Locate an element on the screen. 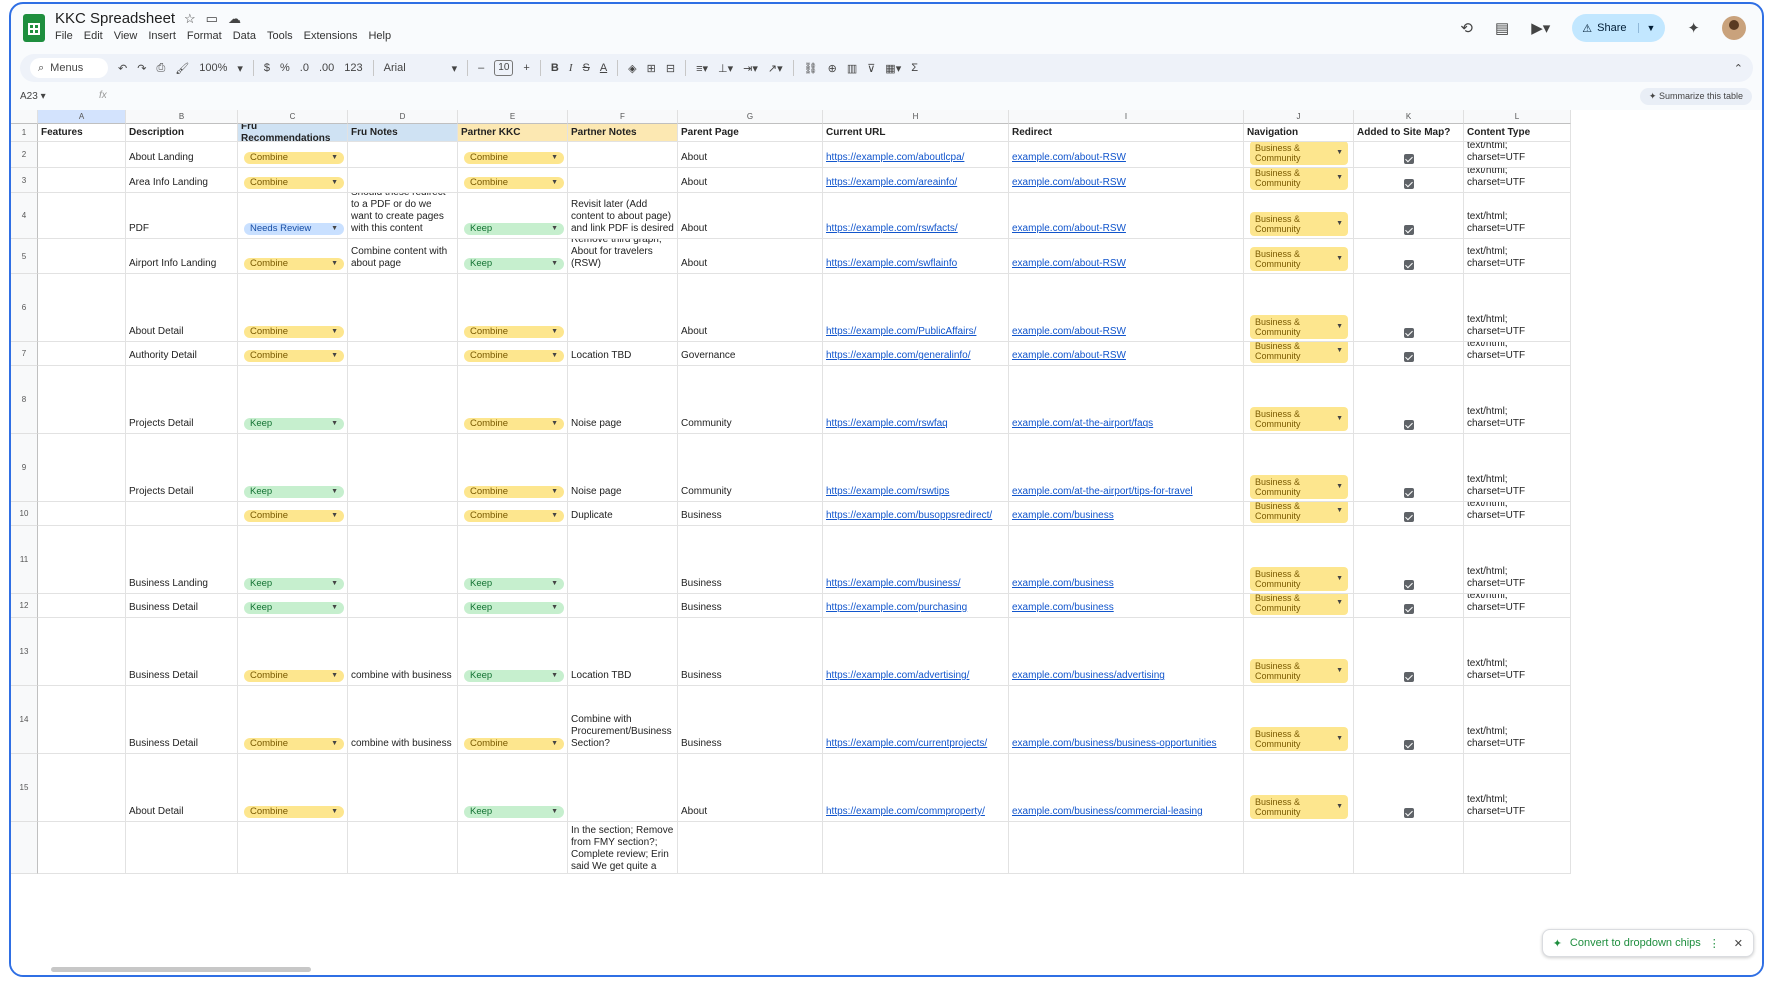 The image size is (1774, 992). percent-button: % is located at coordinates (285, 68).